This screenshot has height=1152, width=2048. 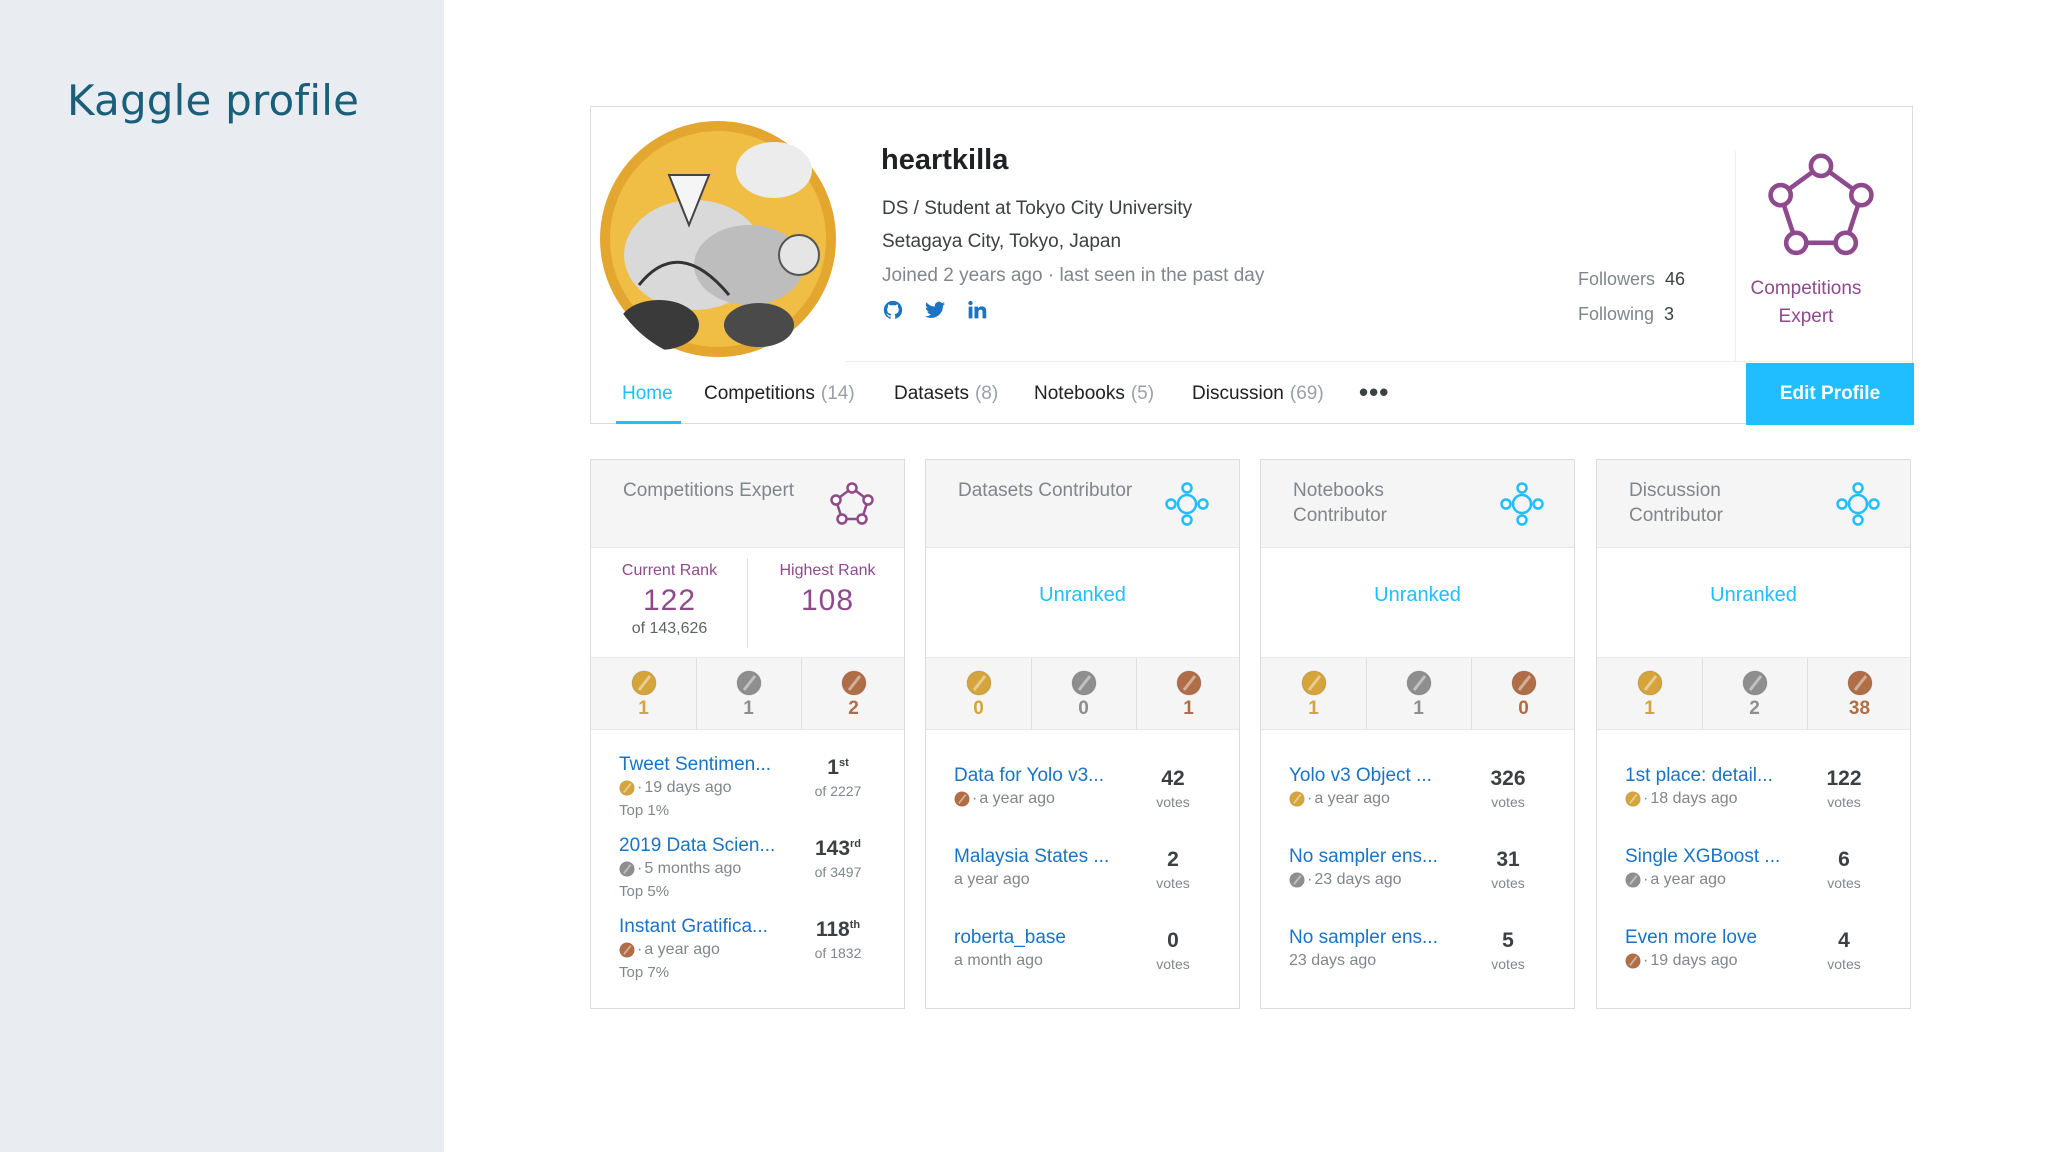 What do you see at coordinates (647, 394) in the screenshot?
I see `tab-home: Home` at bounding box center [647, 394].